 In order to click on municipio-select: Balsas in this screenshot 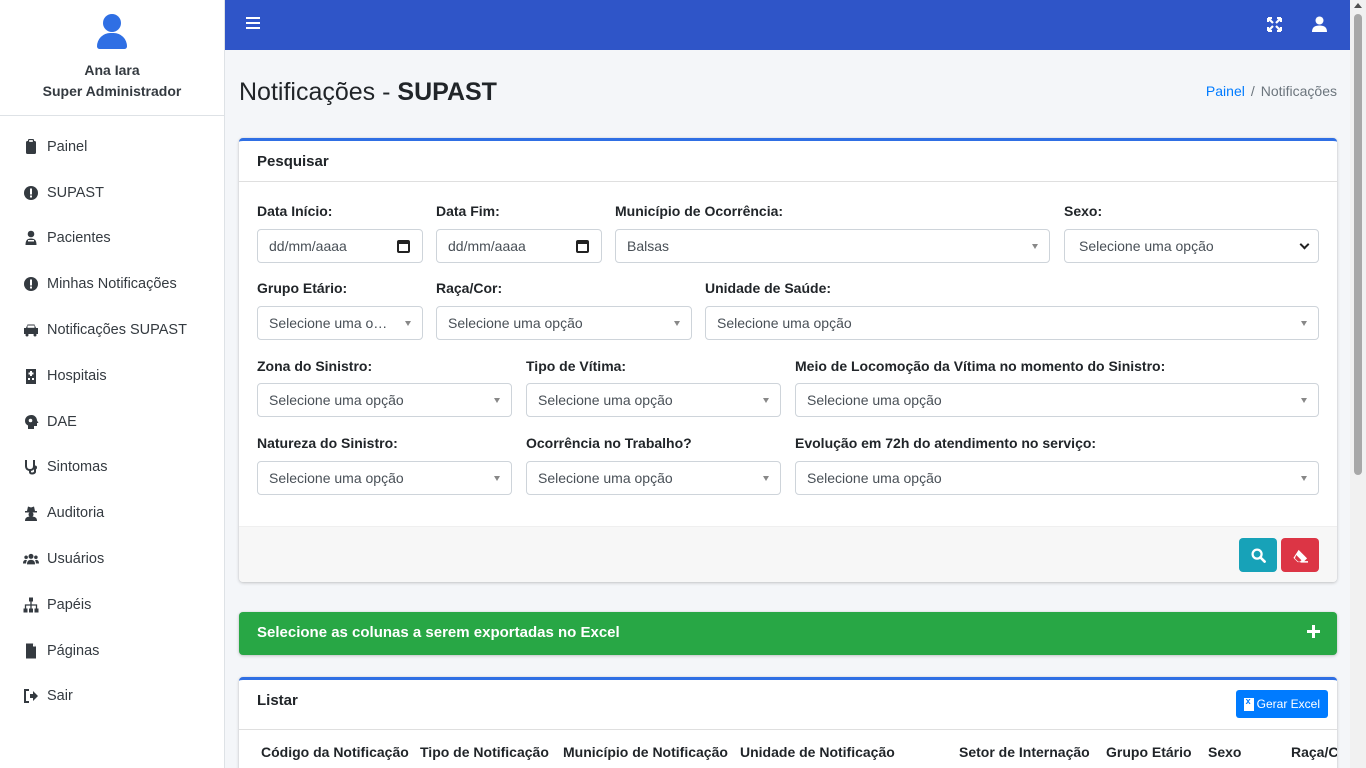, I will do `click(832, 246)`.